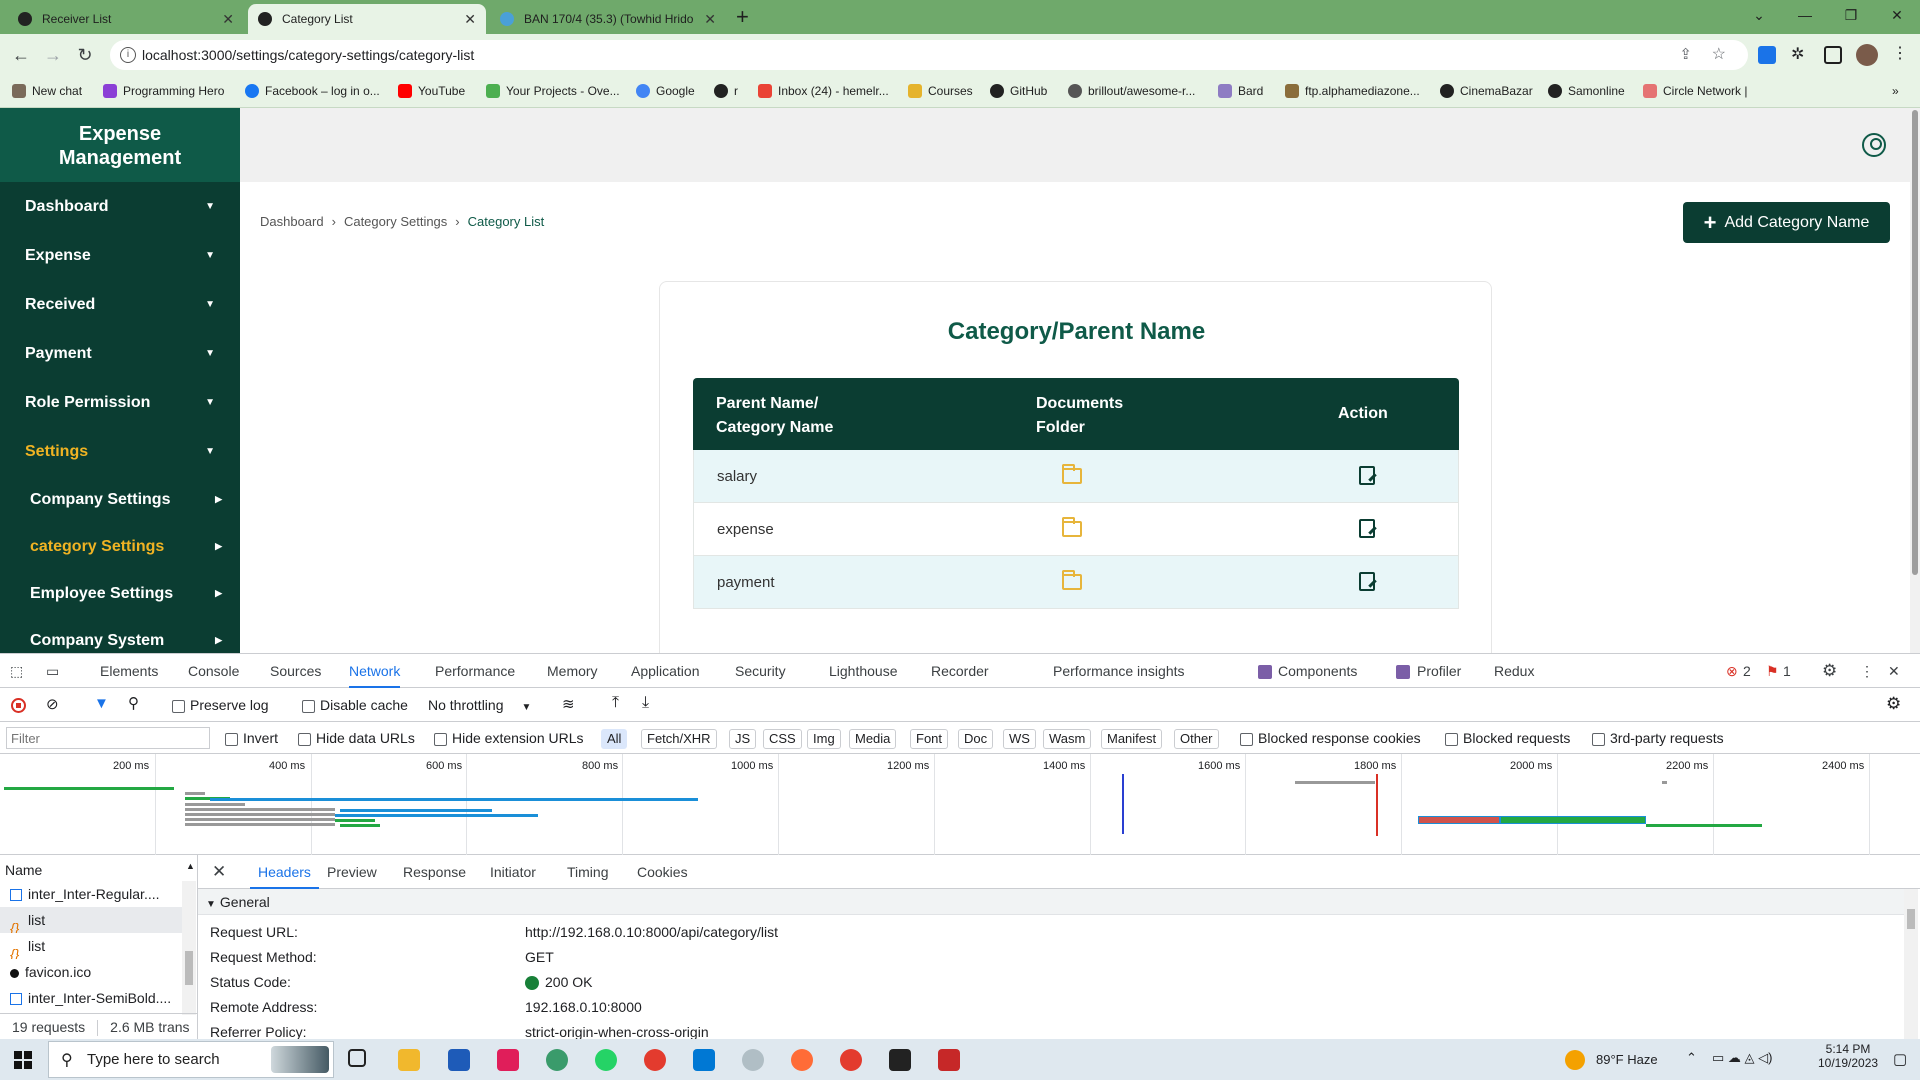 The image size is (1920, 1080). I want to click on device-toolbar-icon: ▭, so click(52, 671).